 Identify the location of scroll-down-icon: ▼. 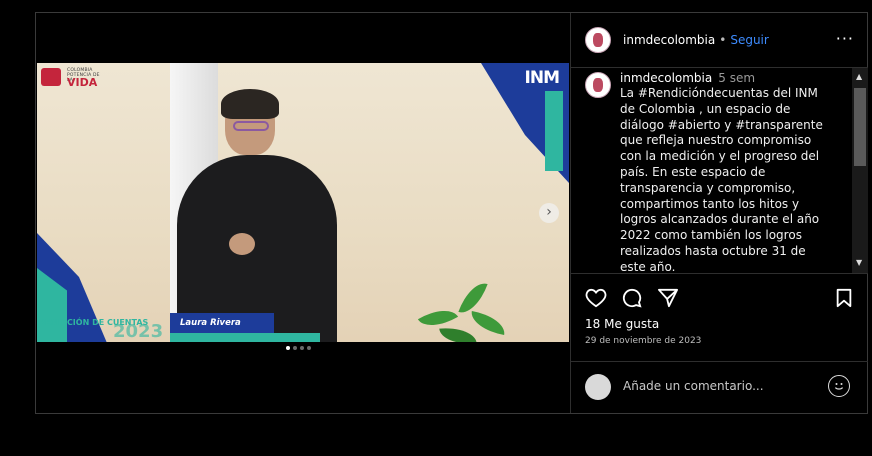
(859, 262).